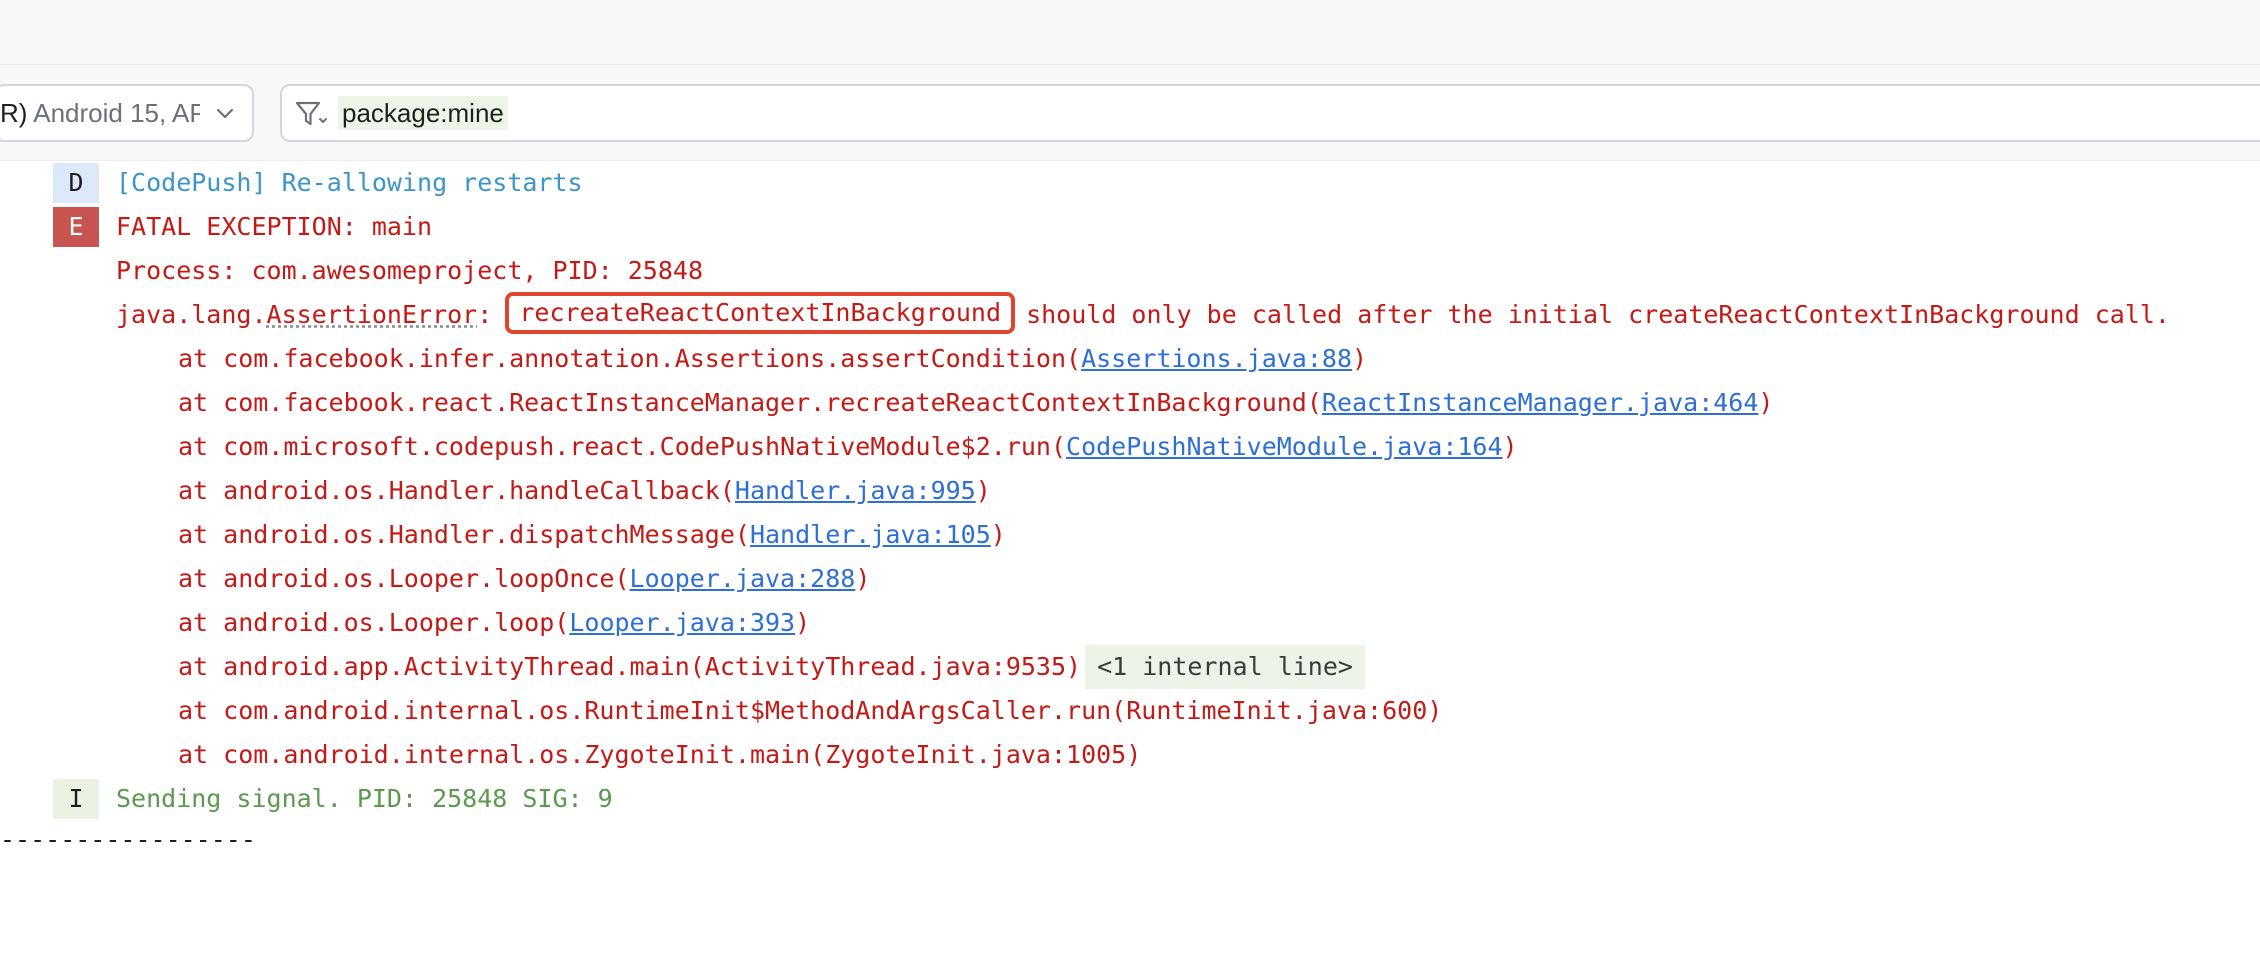 The height and width of the screenshot is (953, 2260). Describe the element at coordinates (100, 112) in the screenshot. I see `device-selector-label: R) Android 15, AP` at that location.